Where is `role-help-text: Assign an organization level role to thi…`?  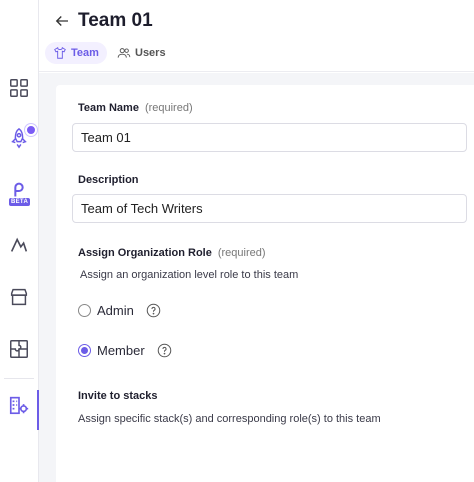
role-help-text: Assign an organization level role to thi… is located at coordinates (189, 275).